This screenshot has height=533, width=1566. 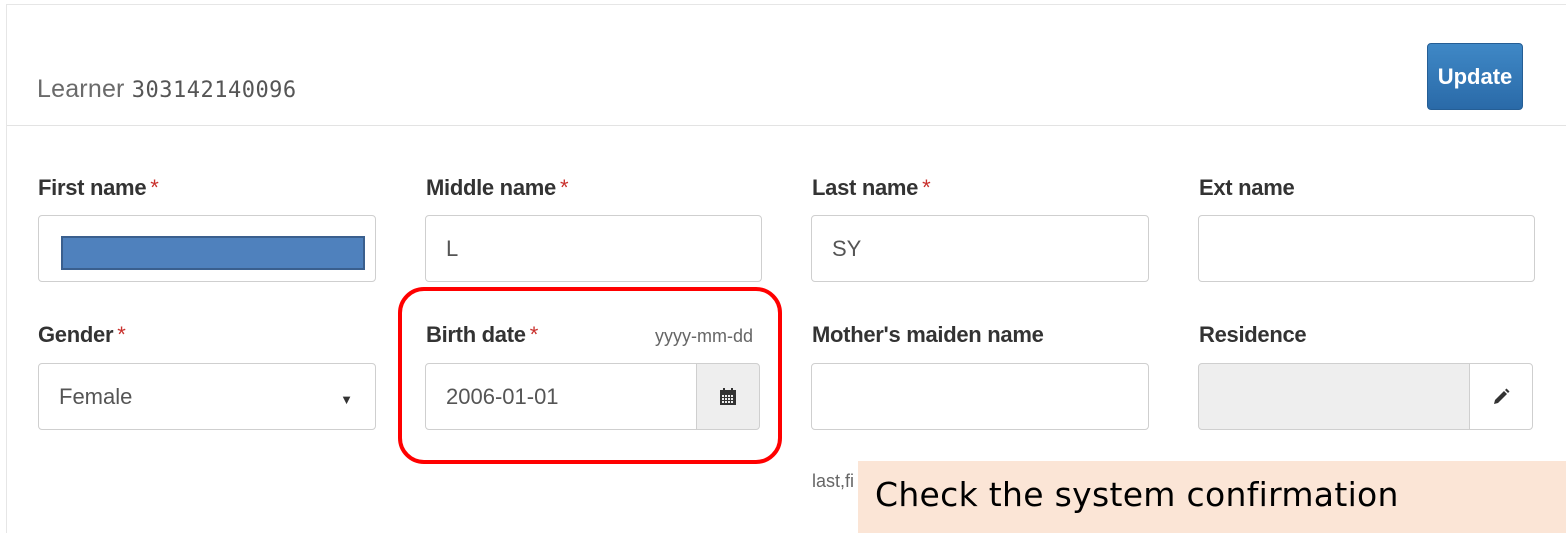 I want to click on mothers-maiden-name-label: Mother's maiden name, so click(x=928, y=334).